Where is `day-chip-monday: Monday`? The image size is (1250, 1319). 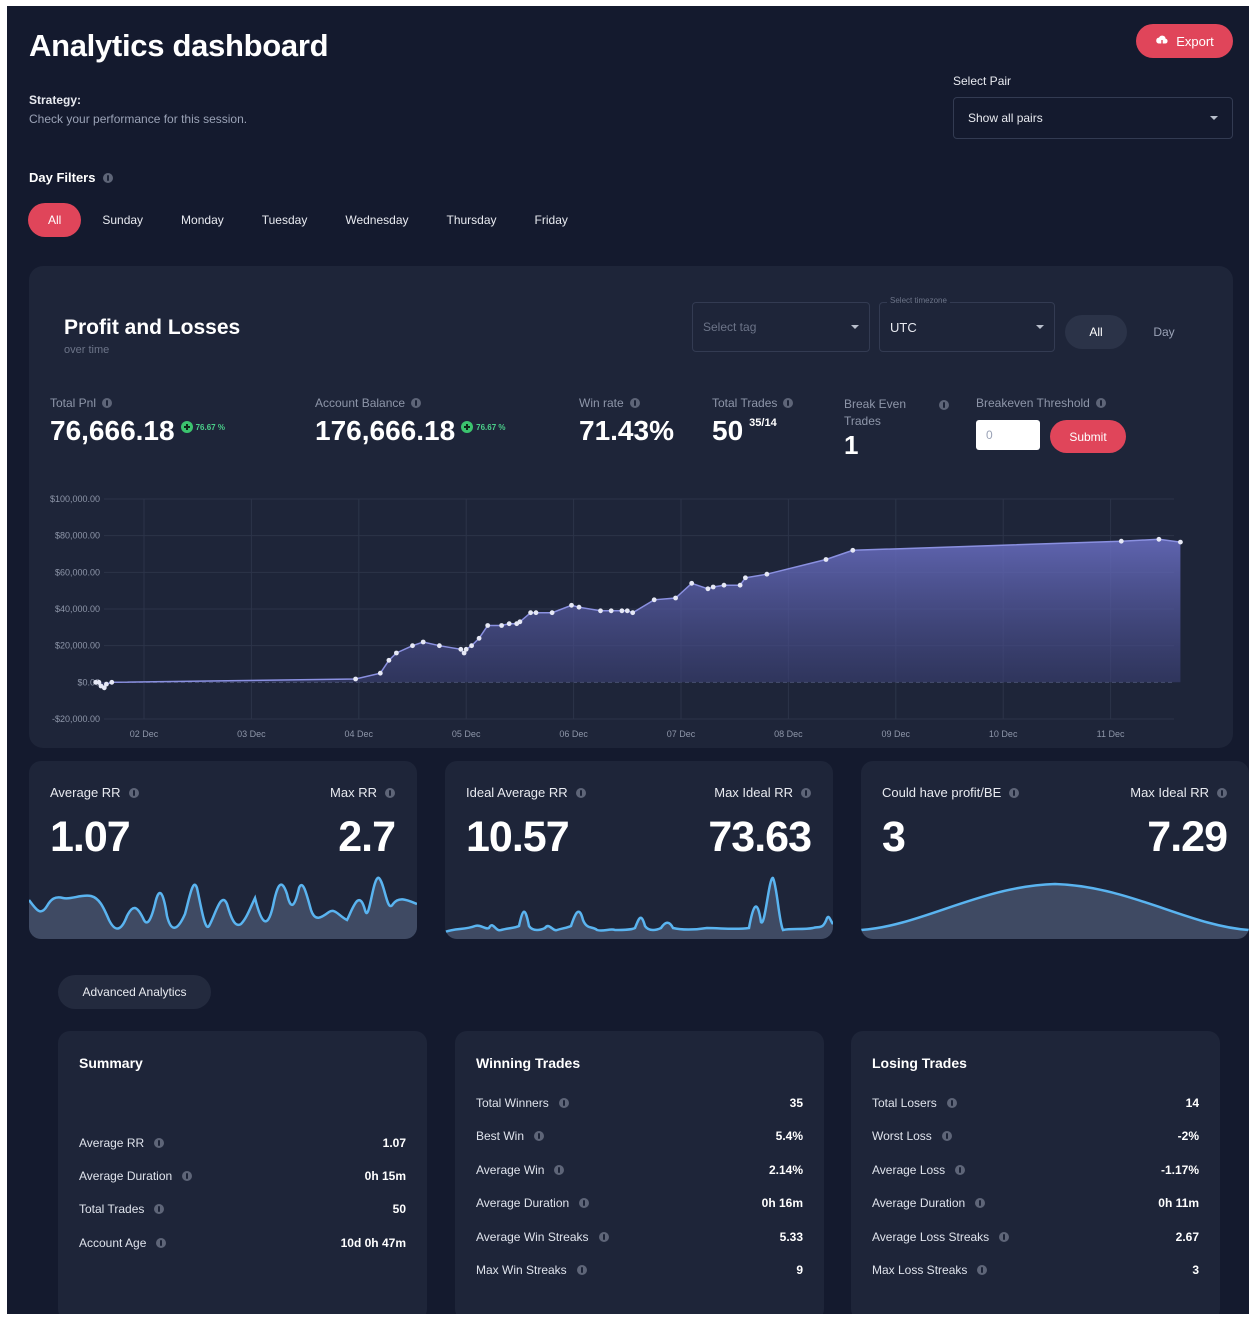
day-chip-monday: Monday is located at coordinates (202, 220).